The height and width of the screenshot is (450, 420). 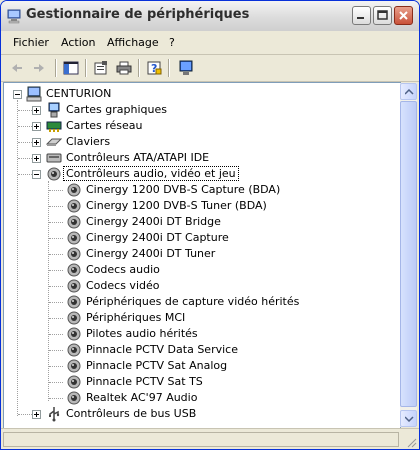 What do you see at coordinates (201, 439) in the screenshot?
I see `status-pane` at bounding box center [201, 439].